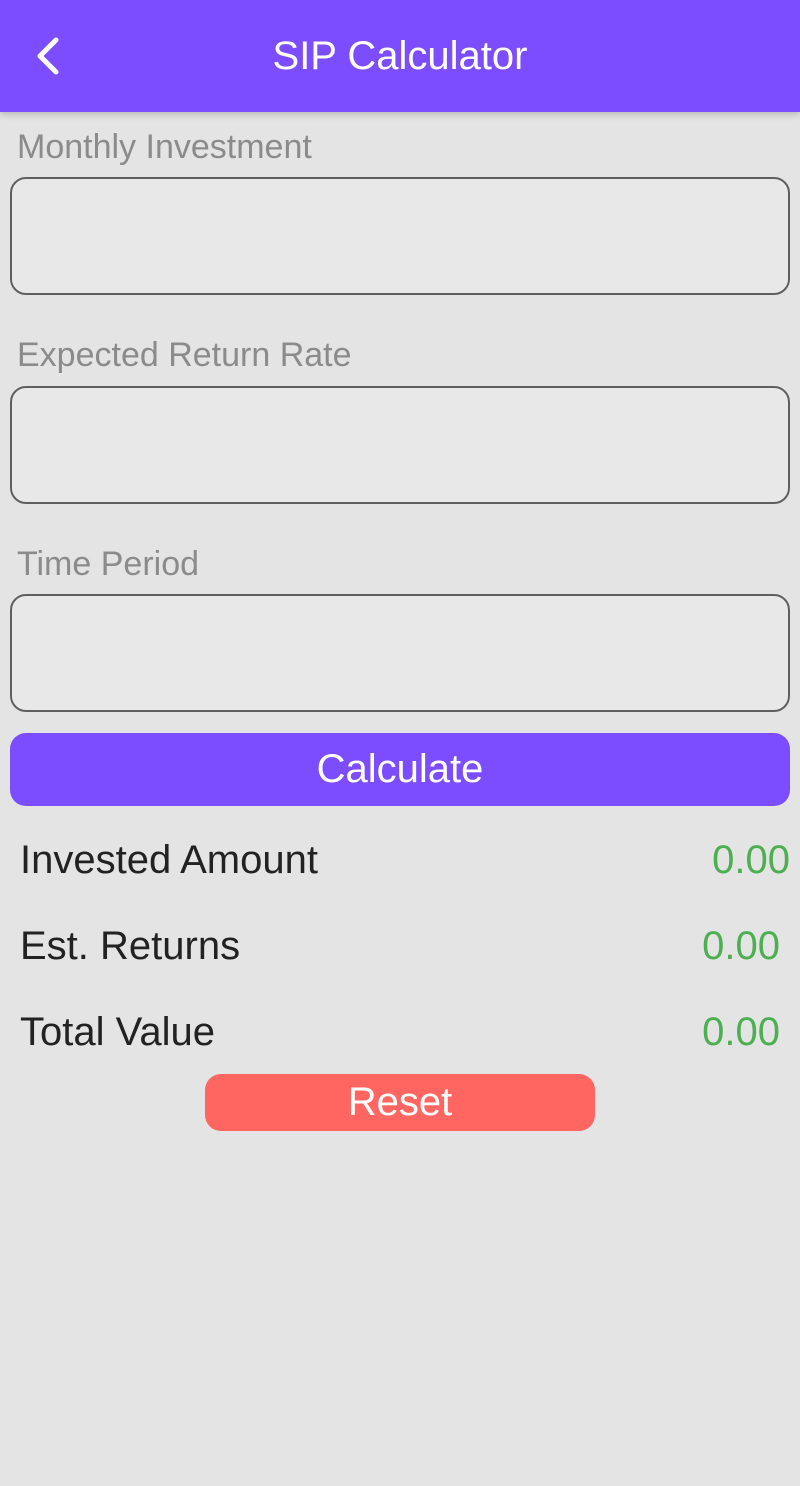 The image size is (800, 1486). I want to click on invested-amount-label: Invested Amount, so click(169, 860).